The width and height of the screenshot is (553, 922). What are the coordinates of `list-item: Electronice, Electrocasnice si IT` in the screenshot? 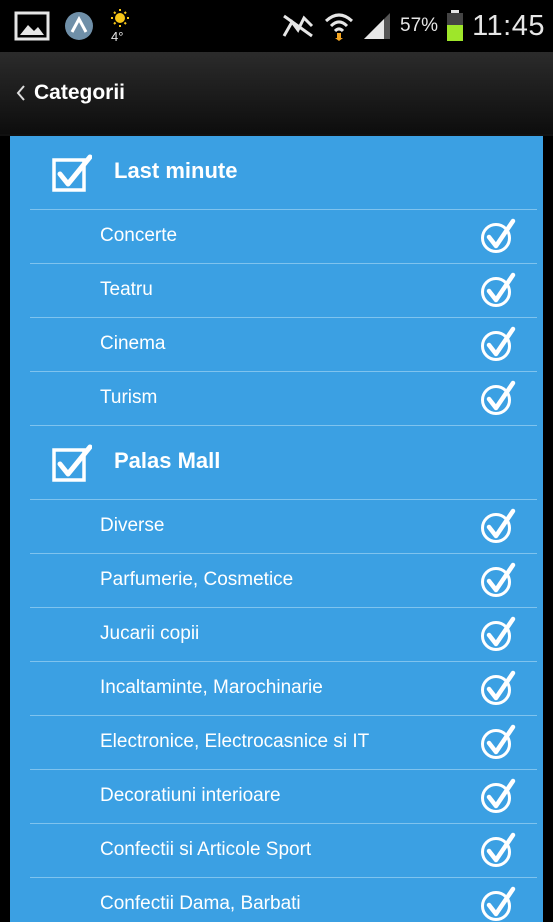 It's located at (283, 743).